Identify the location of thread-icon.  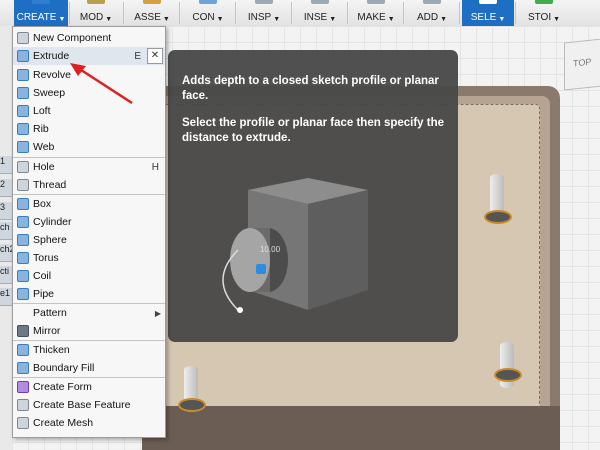
(23, 185).